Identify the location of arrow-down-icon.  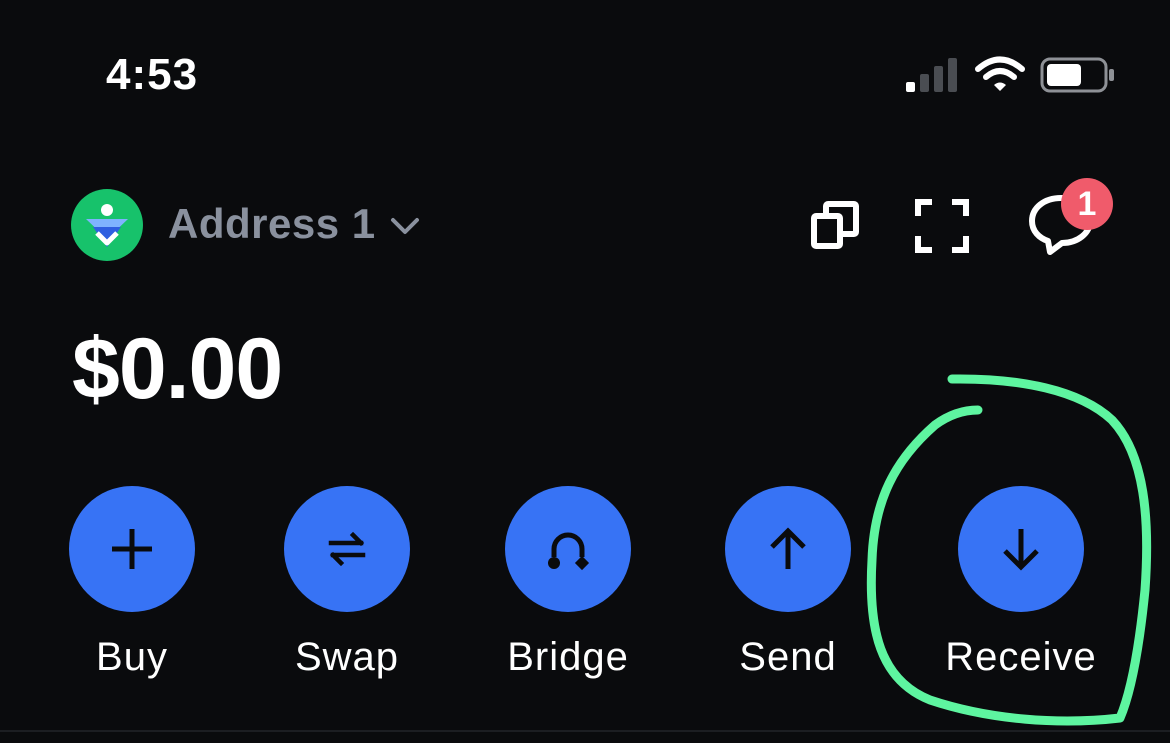
(1021, 550).